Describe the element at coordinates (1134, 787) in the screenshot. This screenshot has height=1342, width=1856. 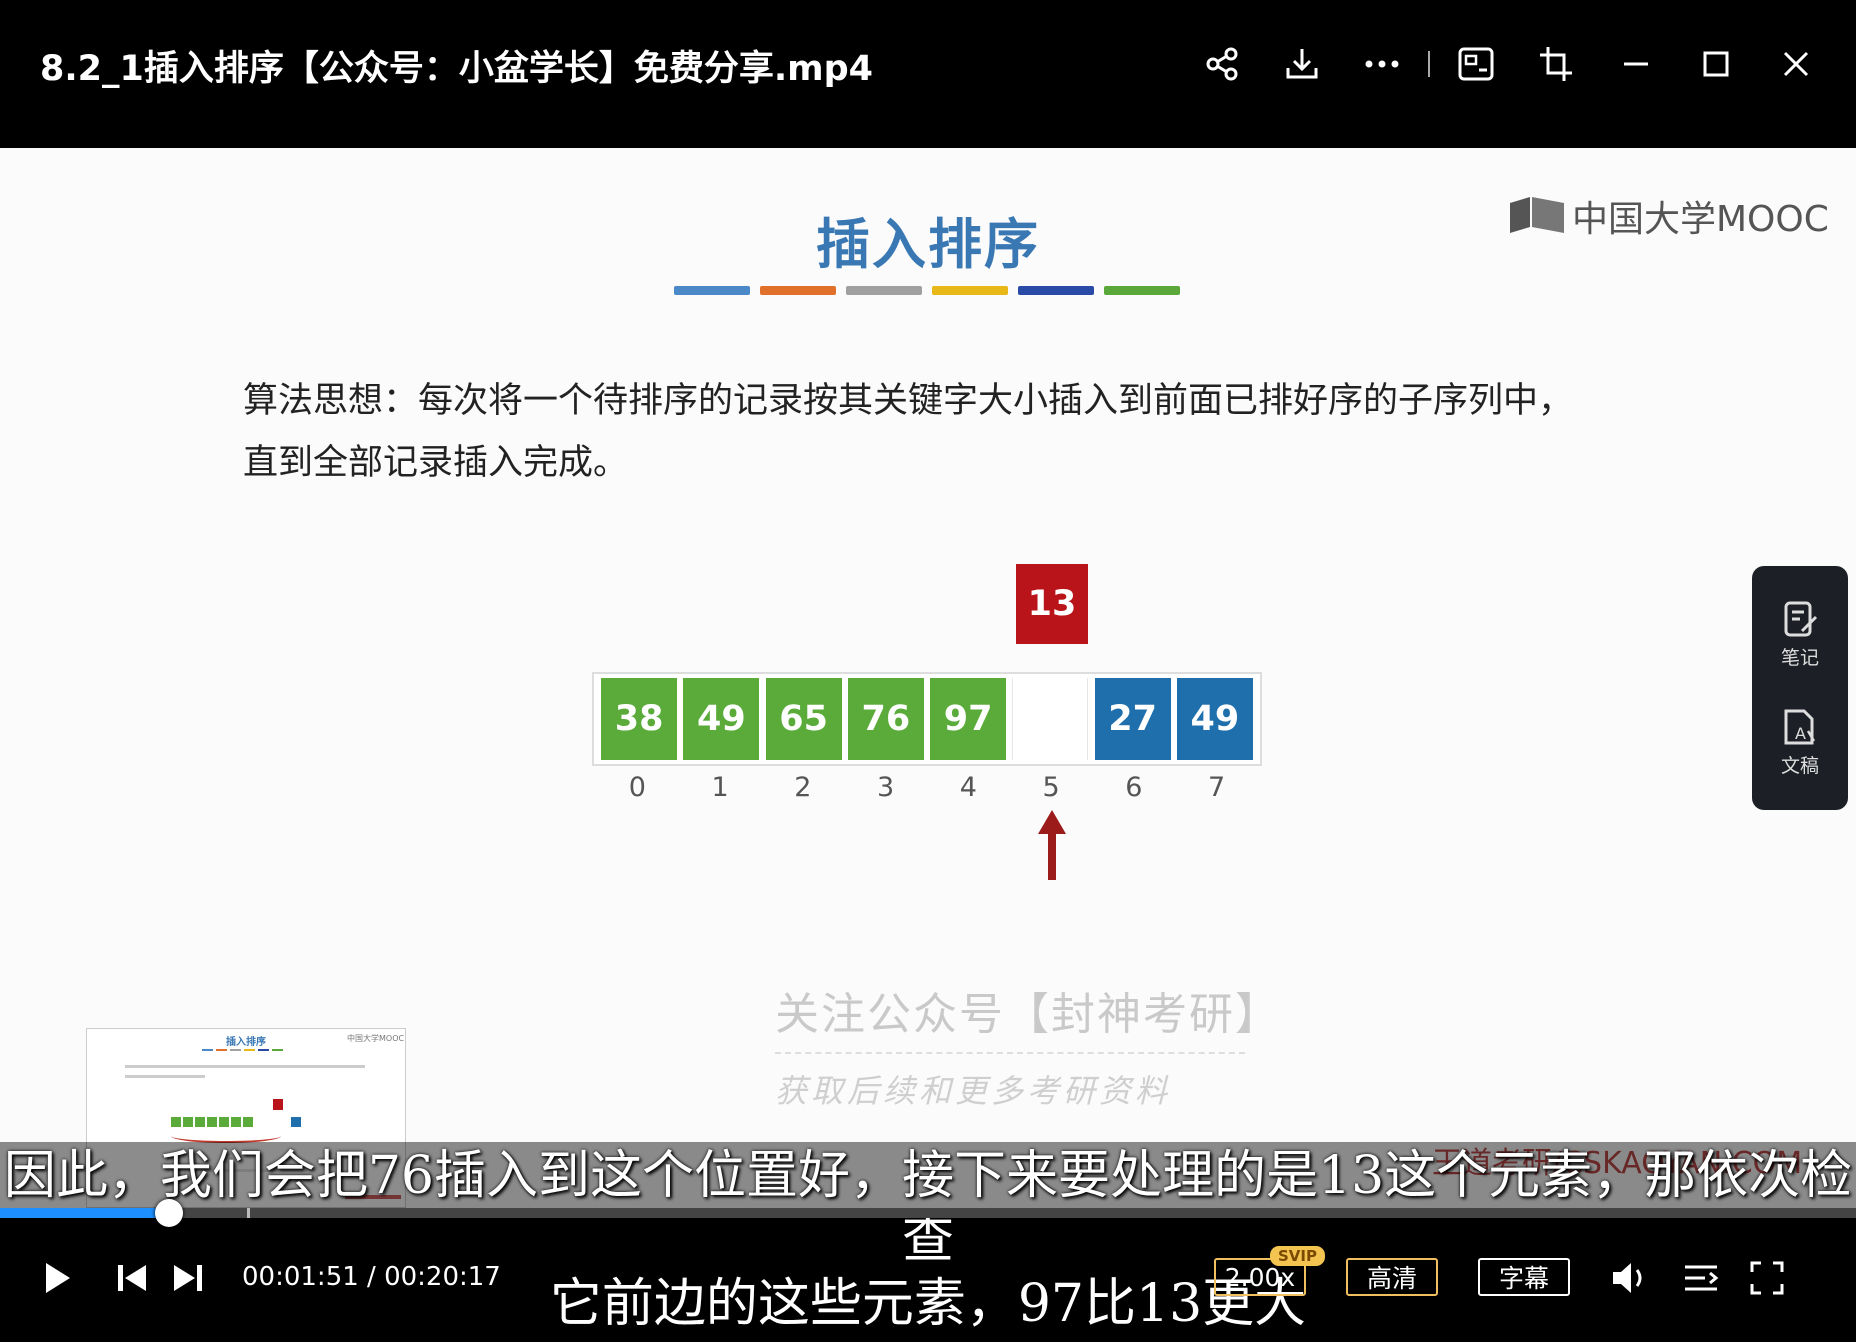
I see `array-index-6: 6` at that location.